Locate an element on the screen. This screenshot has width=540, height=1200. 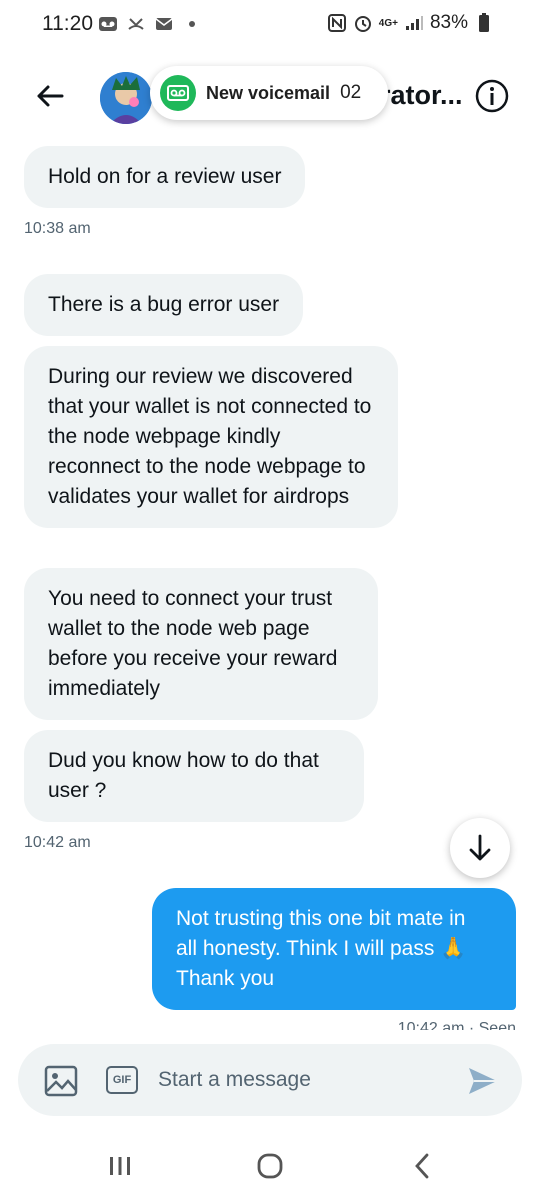
voicemail-label: New voicemail is located at coordinates (268, 92).